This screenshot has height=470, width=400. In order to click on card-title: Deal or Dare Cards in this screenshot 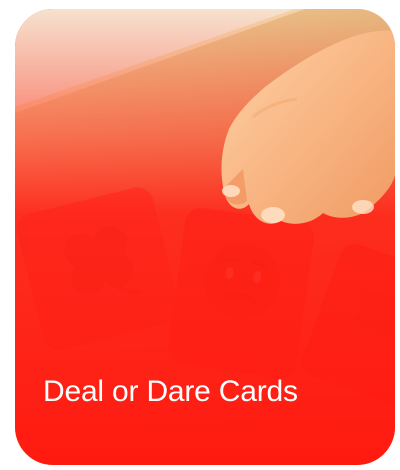, I will do `click(170, 391)`.